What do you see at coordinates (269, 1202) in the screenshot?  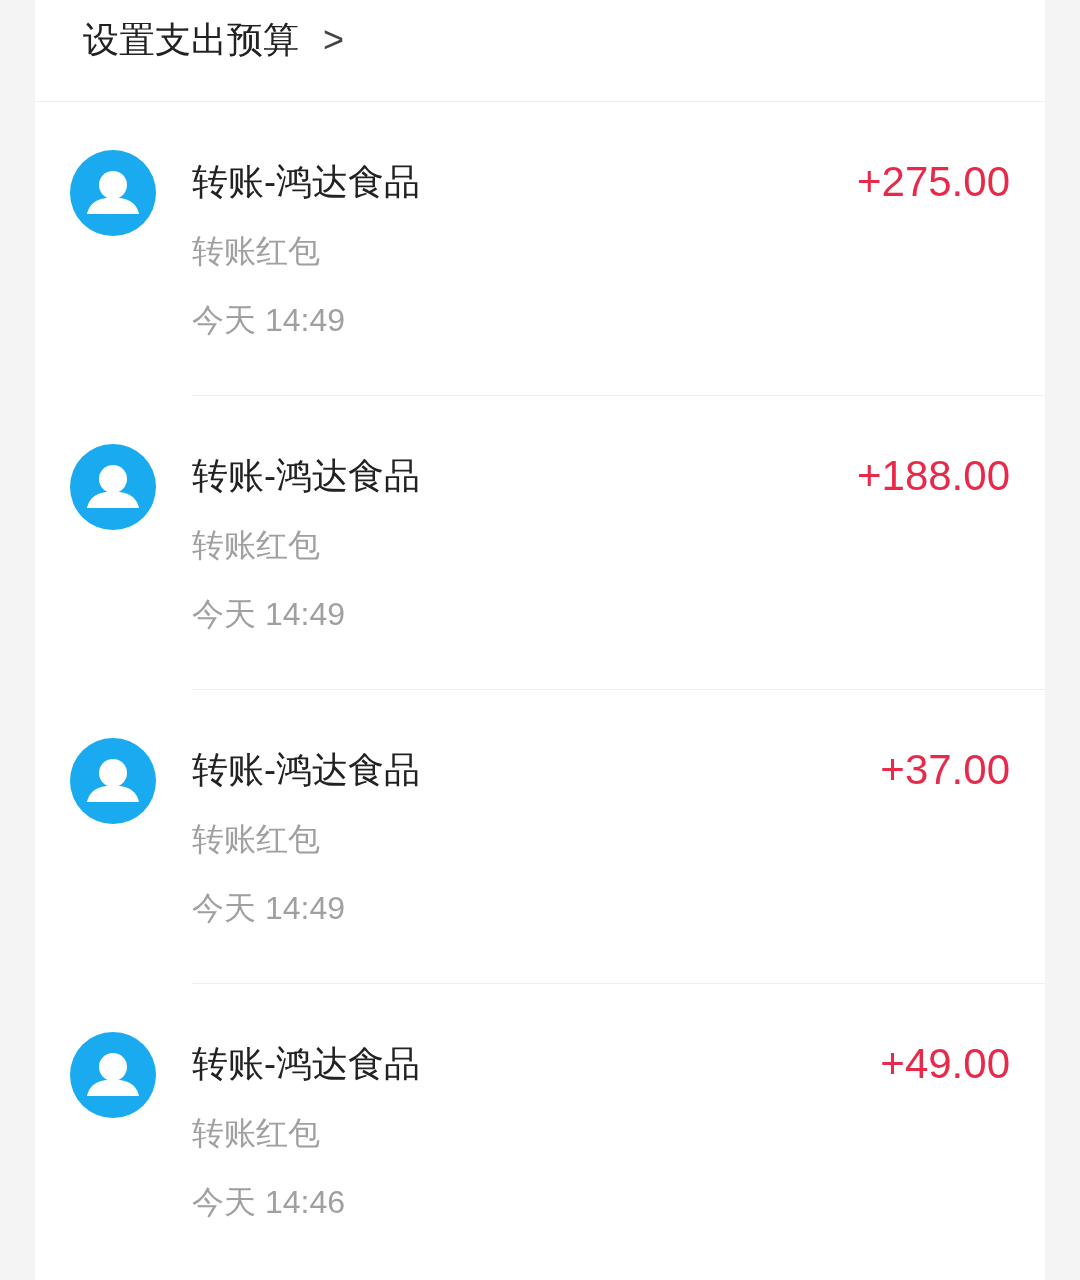 I see `transaction-time: 今天 14:46` at bounding box center [269, 1202].